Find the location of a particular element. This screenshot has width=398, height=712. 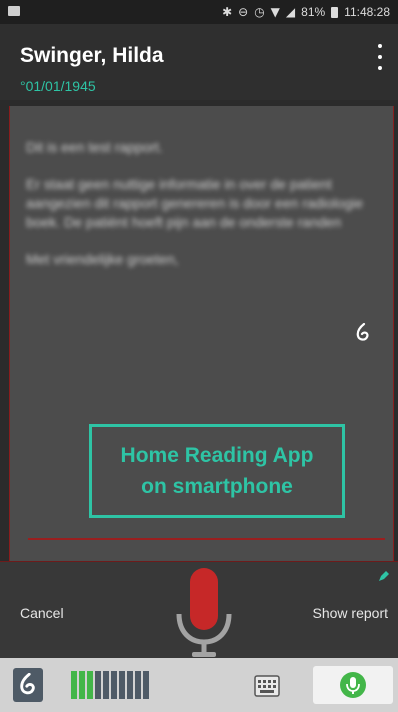

alarm-icon: ◷ is located at coordinates (259, 12).